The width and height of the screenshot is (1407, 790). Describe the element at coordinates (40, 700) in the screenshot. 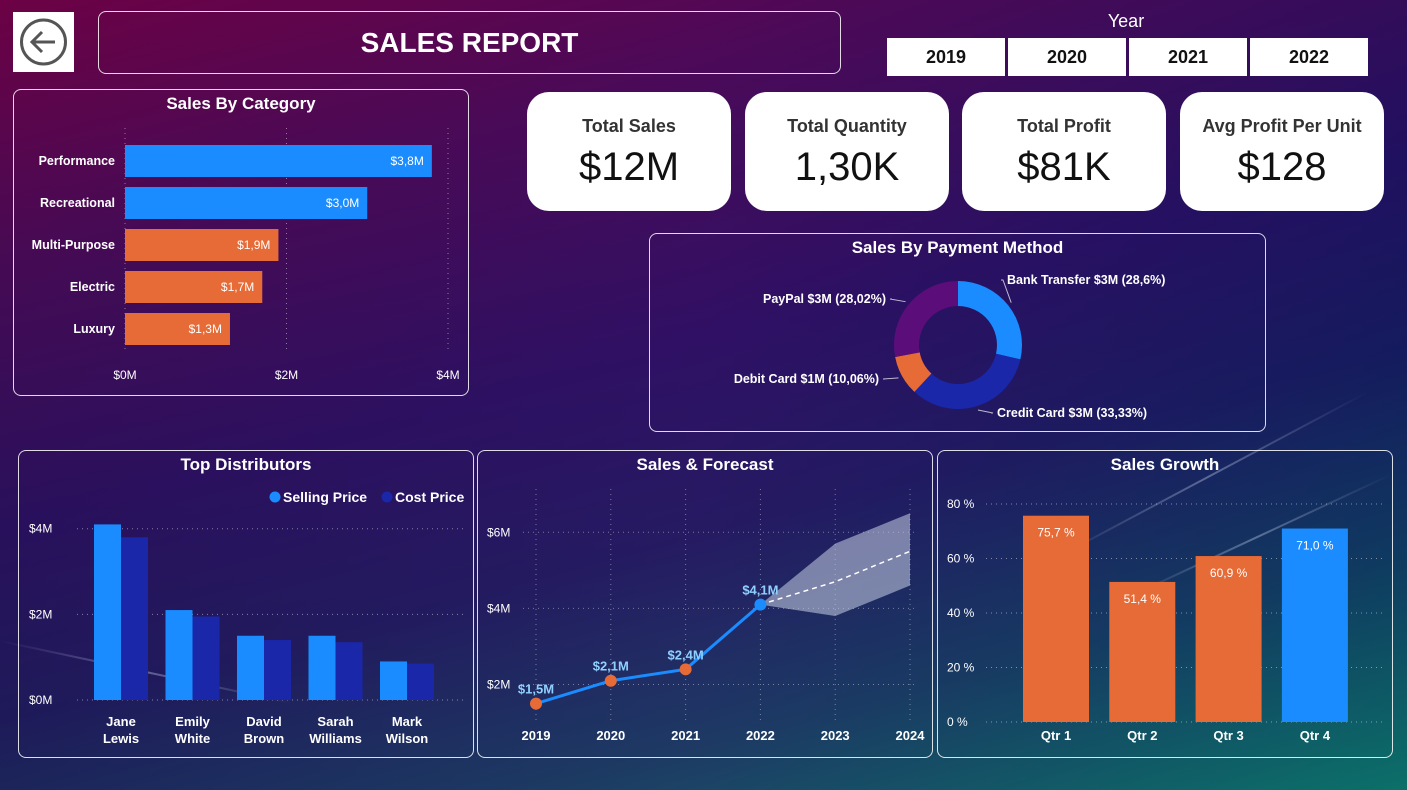

I see `y-tick-label: $0M` at that location.